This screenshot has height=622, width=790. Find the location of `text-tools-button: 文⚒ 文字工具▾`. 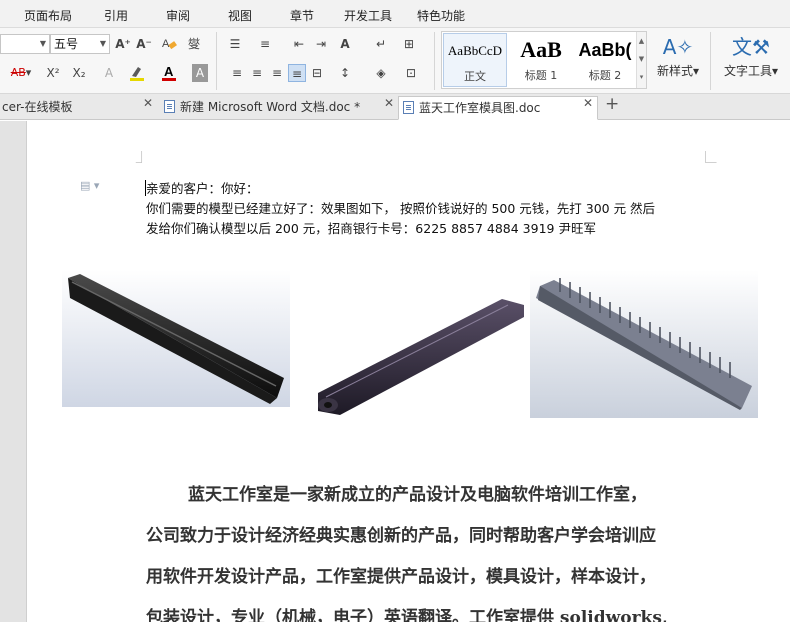

text-tools-button: 文⚒ 文字工具▾ is located at coordinates (751, 55).